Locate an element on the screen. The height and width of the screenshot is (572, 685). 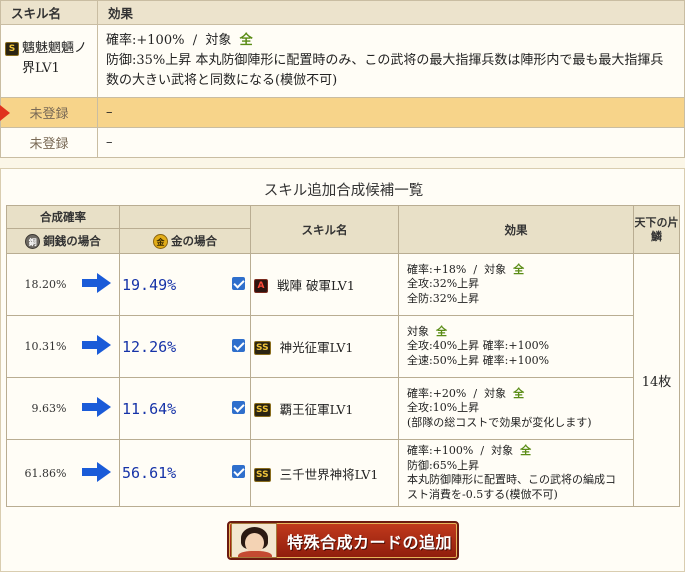
effect-line: 本丸防御陣形に配置時、この武将の編成コスト消費を-0.5する(模倣不可) is located at coordinates (511, 487).